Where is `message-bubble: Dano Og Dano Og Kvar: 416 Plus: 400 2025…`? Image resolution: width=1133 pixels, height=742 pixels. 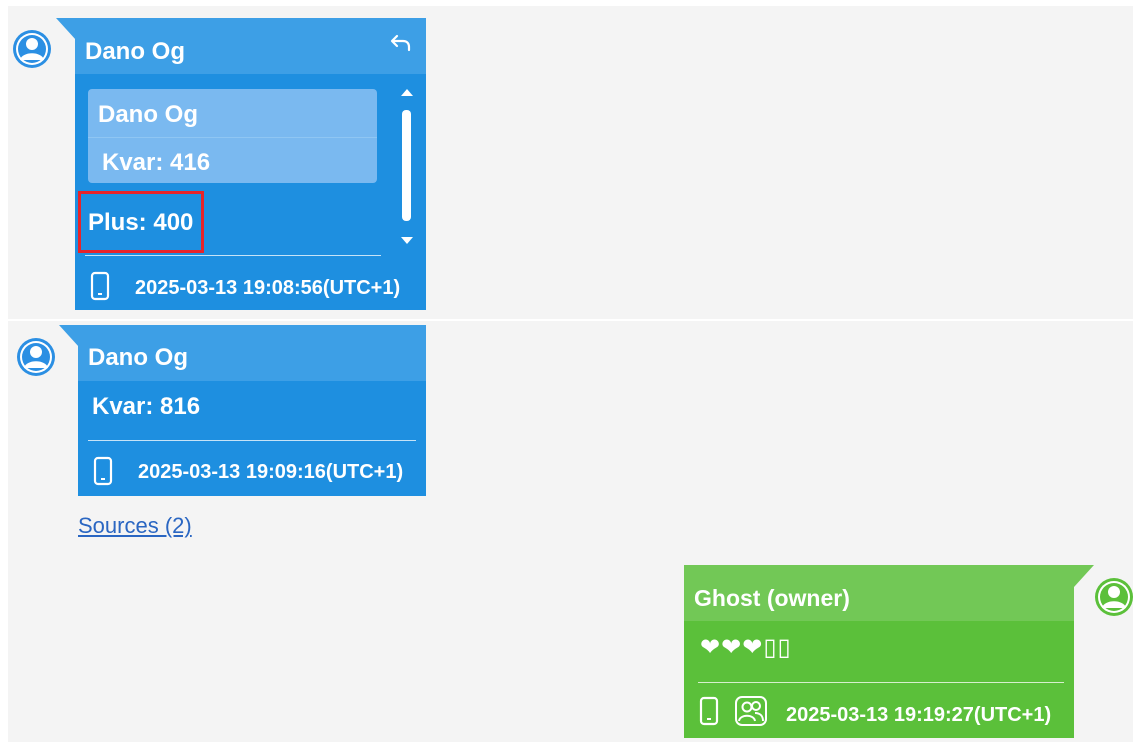
message-bubble: Dano Og Dano Og Kvar: 416 Plus: 400 2025… is located at coordinates (250, 164).